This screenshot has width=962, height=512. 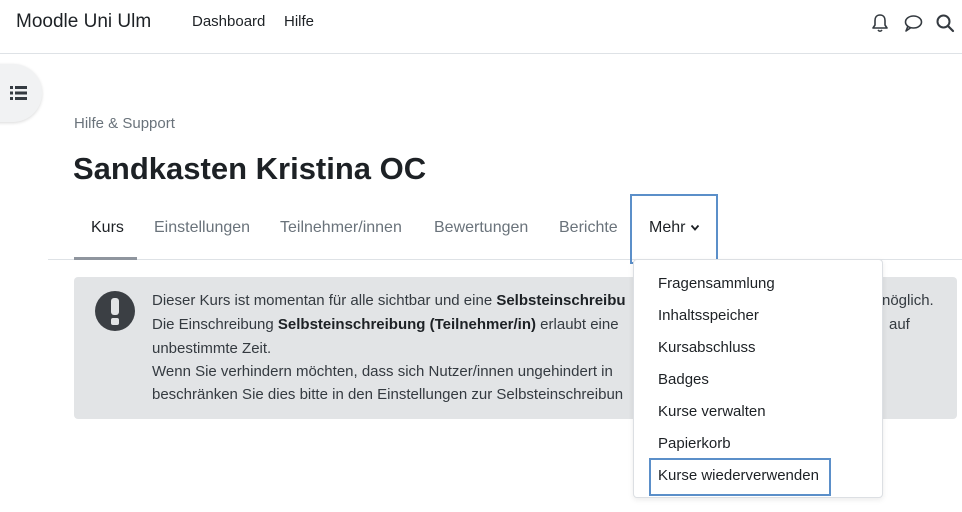 What do you see at coordinates (202, 228) in the screenshot?
I see `tab-einstellungen: Einstellungen` at bounding box center [202, 228].